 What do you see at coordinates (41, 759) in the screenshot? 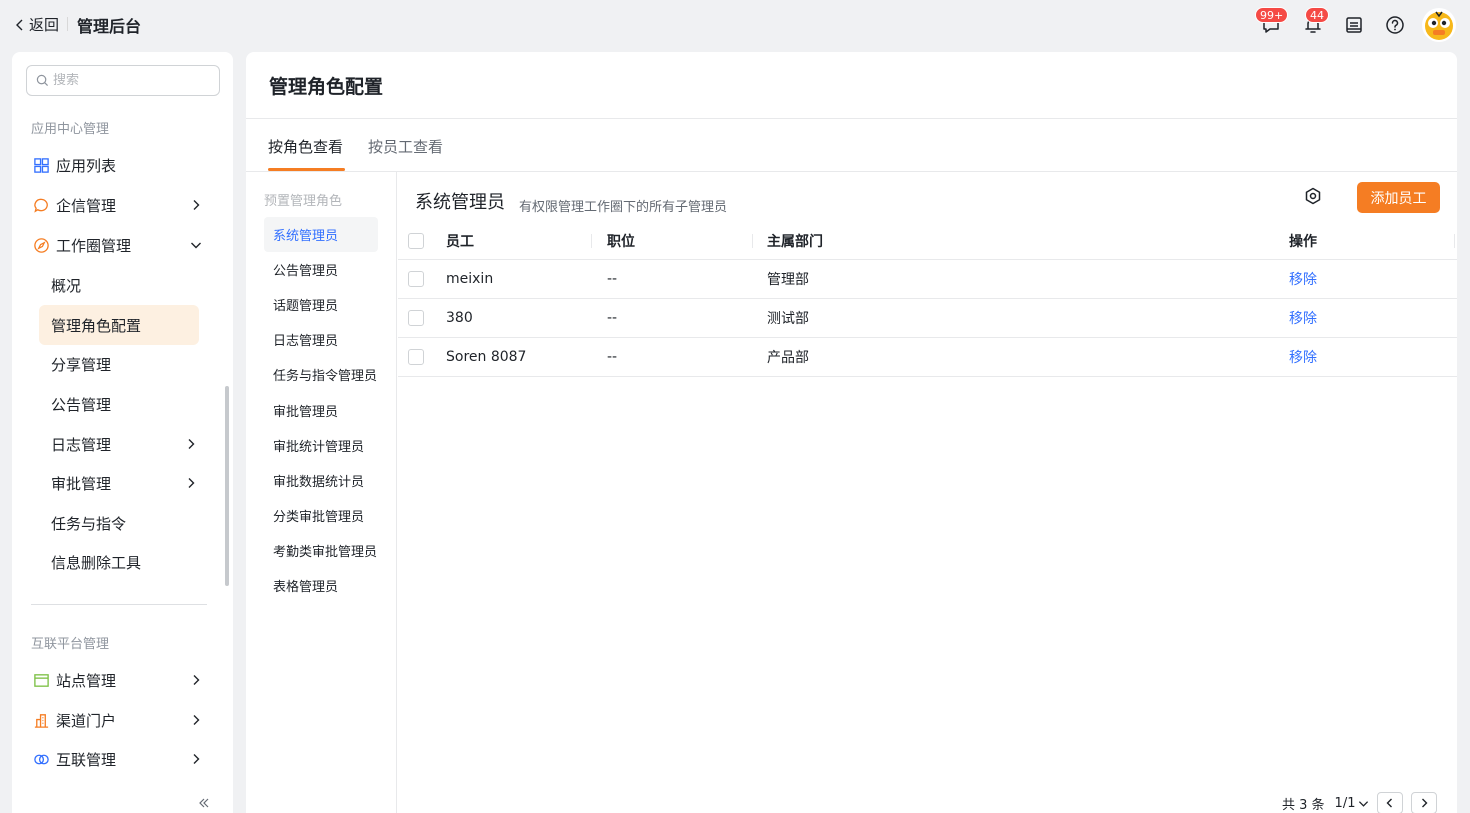
I see `link-rings-icon` at bounding box center [41, 759].